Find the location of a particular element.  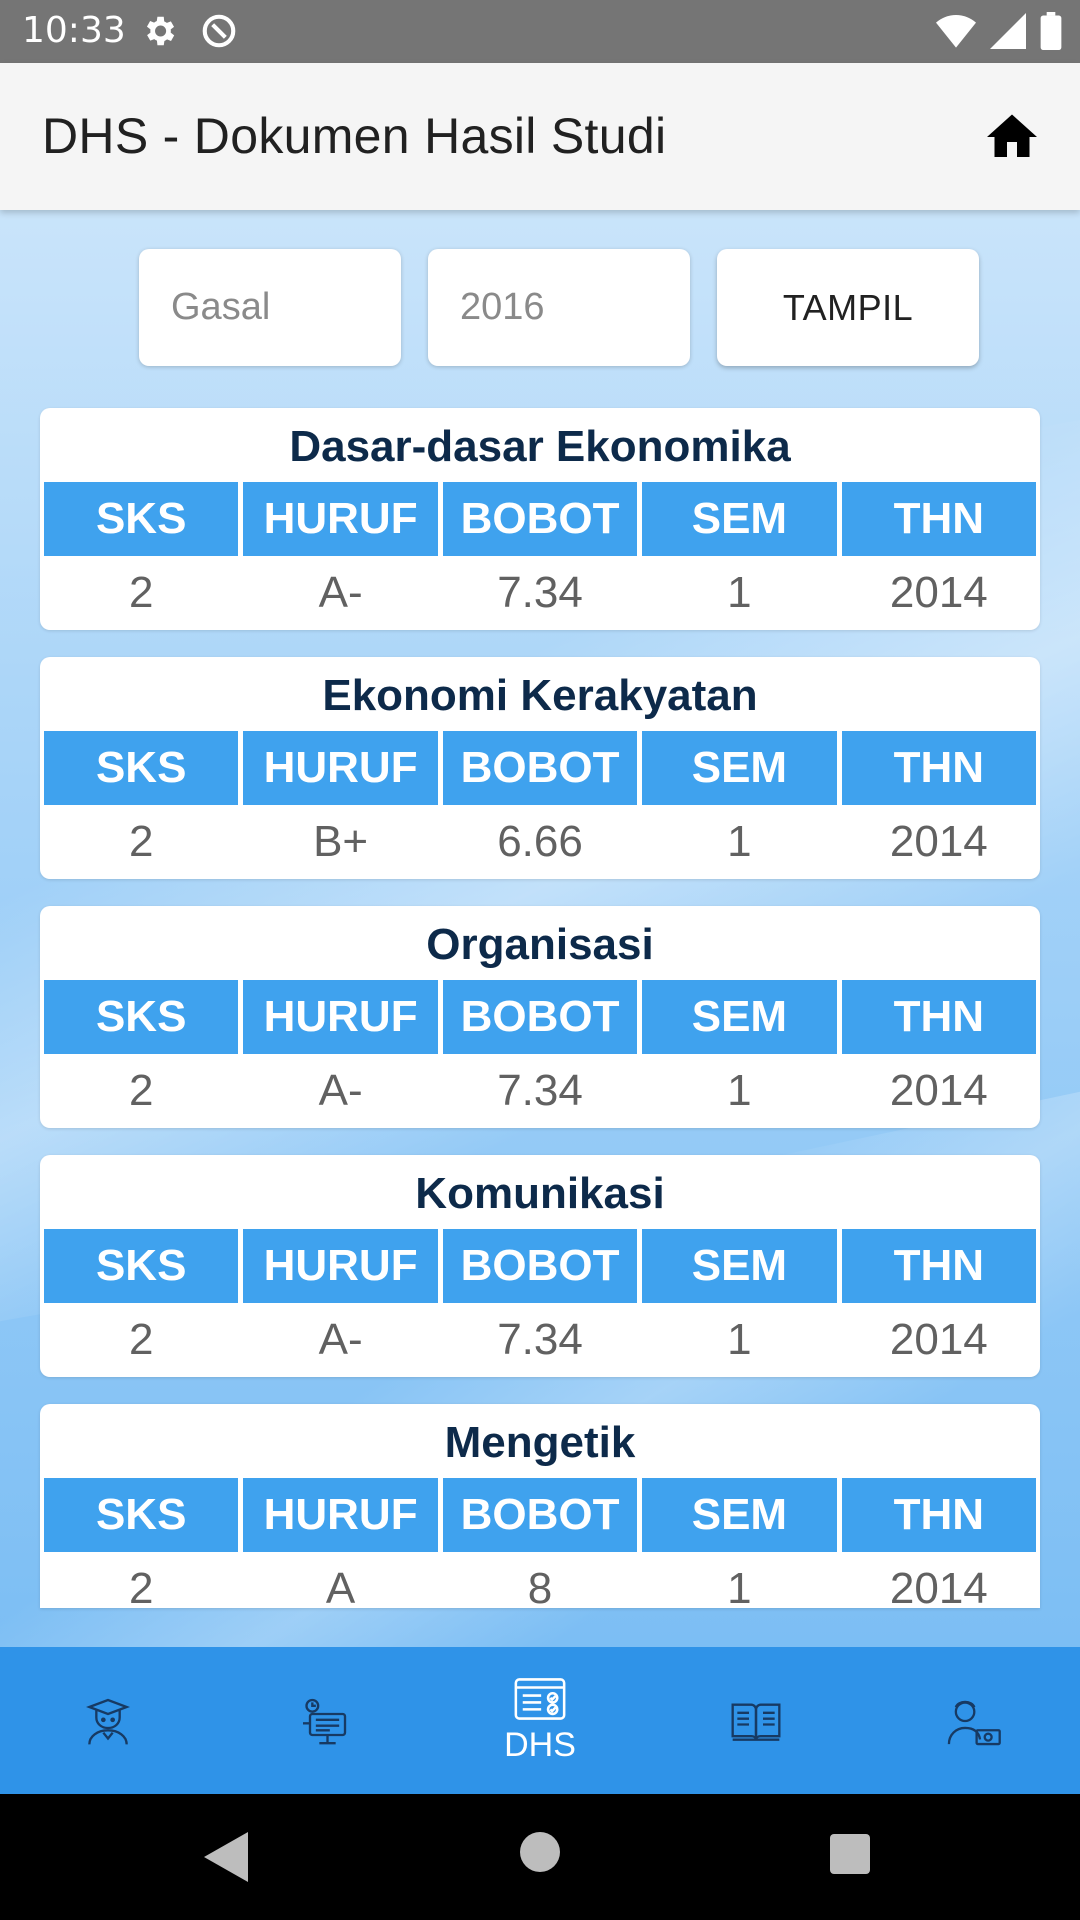

app-bar: DHS - Dokumen Hasil Studi is located at coordinates (540, 136).